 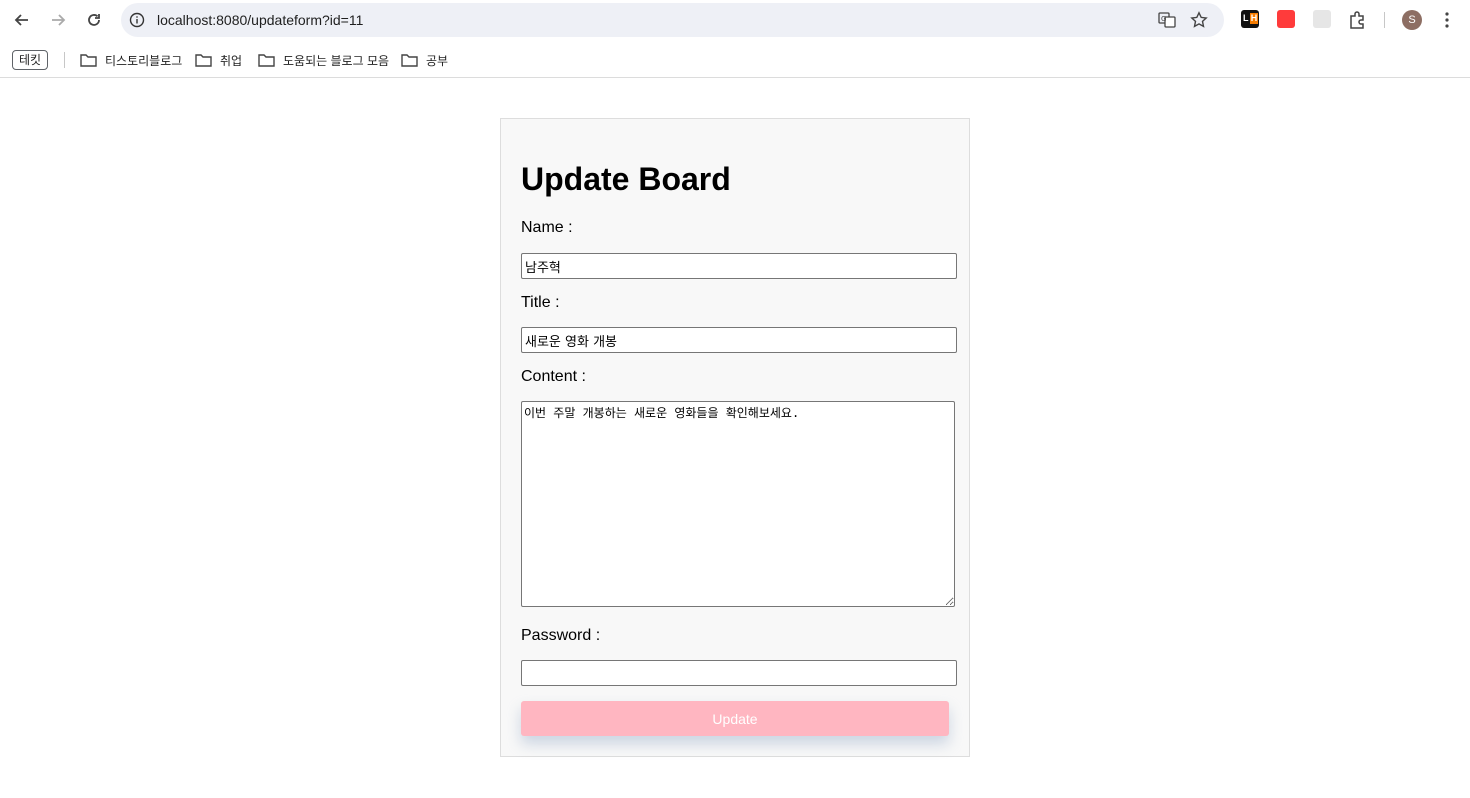 I want to click on extension-red-icon, so click(x=1286, y=19).